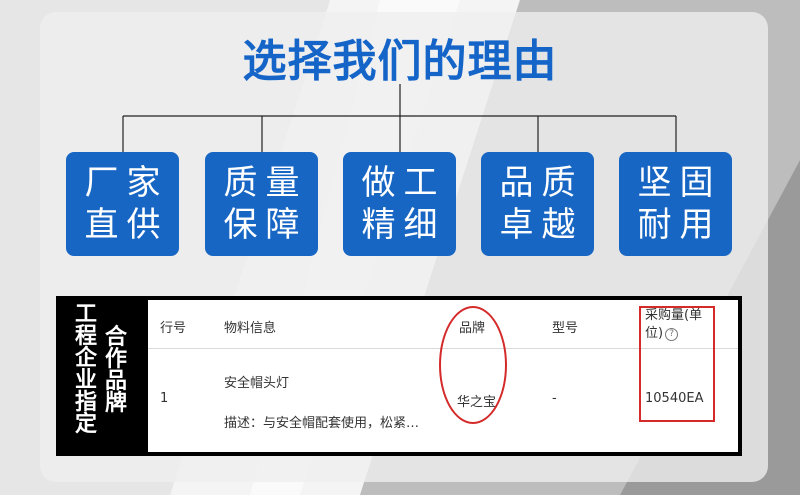 The image size is (800, 495). What do you see at coordinates (677, 364) in the screenshot?
I see `quantity-highlight-box` at bounding box center [677, 364].